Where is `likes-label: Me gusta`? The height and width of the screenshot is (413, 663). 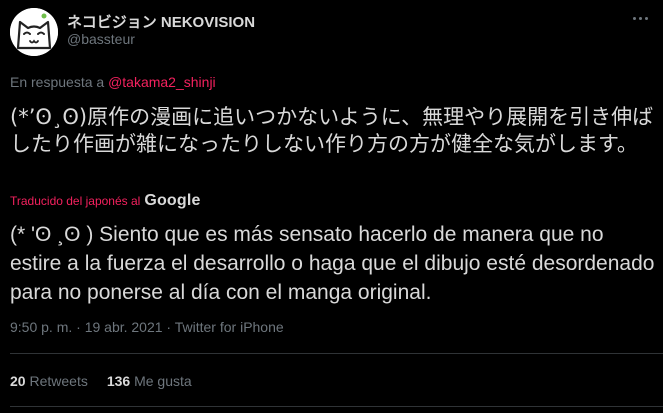 likes-label: Me gusta is located at coordinates (163, 381).